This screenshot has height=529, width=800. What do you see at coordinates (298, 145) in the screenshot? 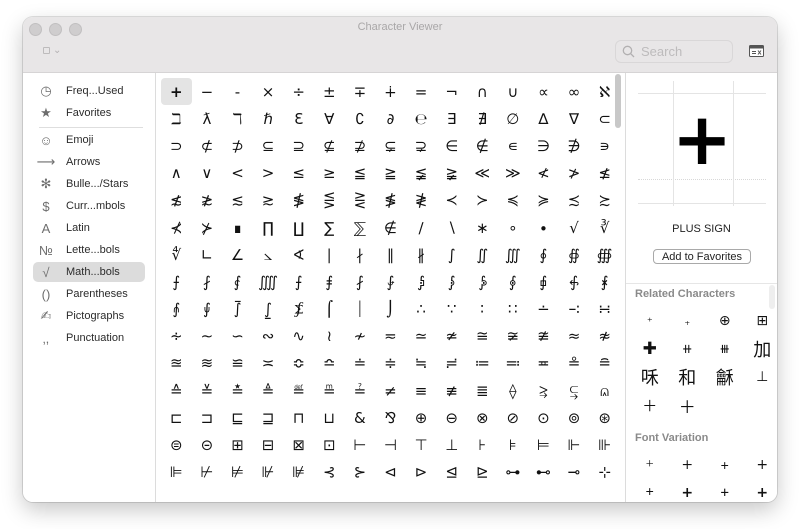
I see `character-cell: ⊇` at bounding box center [298, 145].